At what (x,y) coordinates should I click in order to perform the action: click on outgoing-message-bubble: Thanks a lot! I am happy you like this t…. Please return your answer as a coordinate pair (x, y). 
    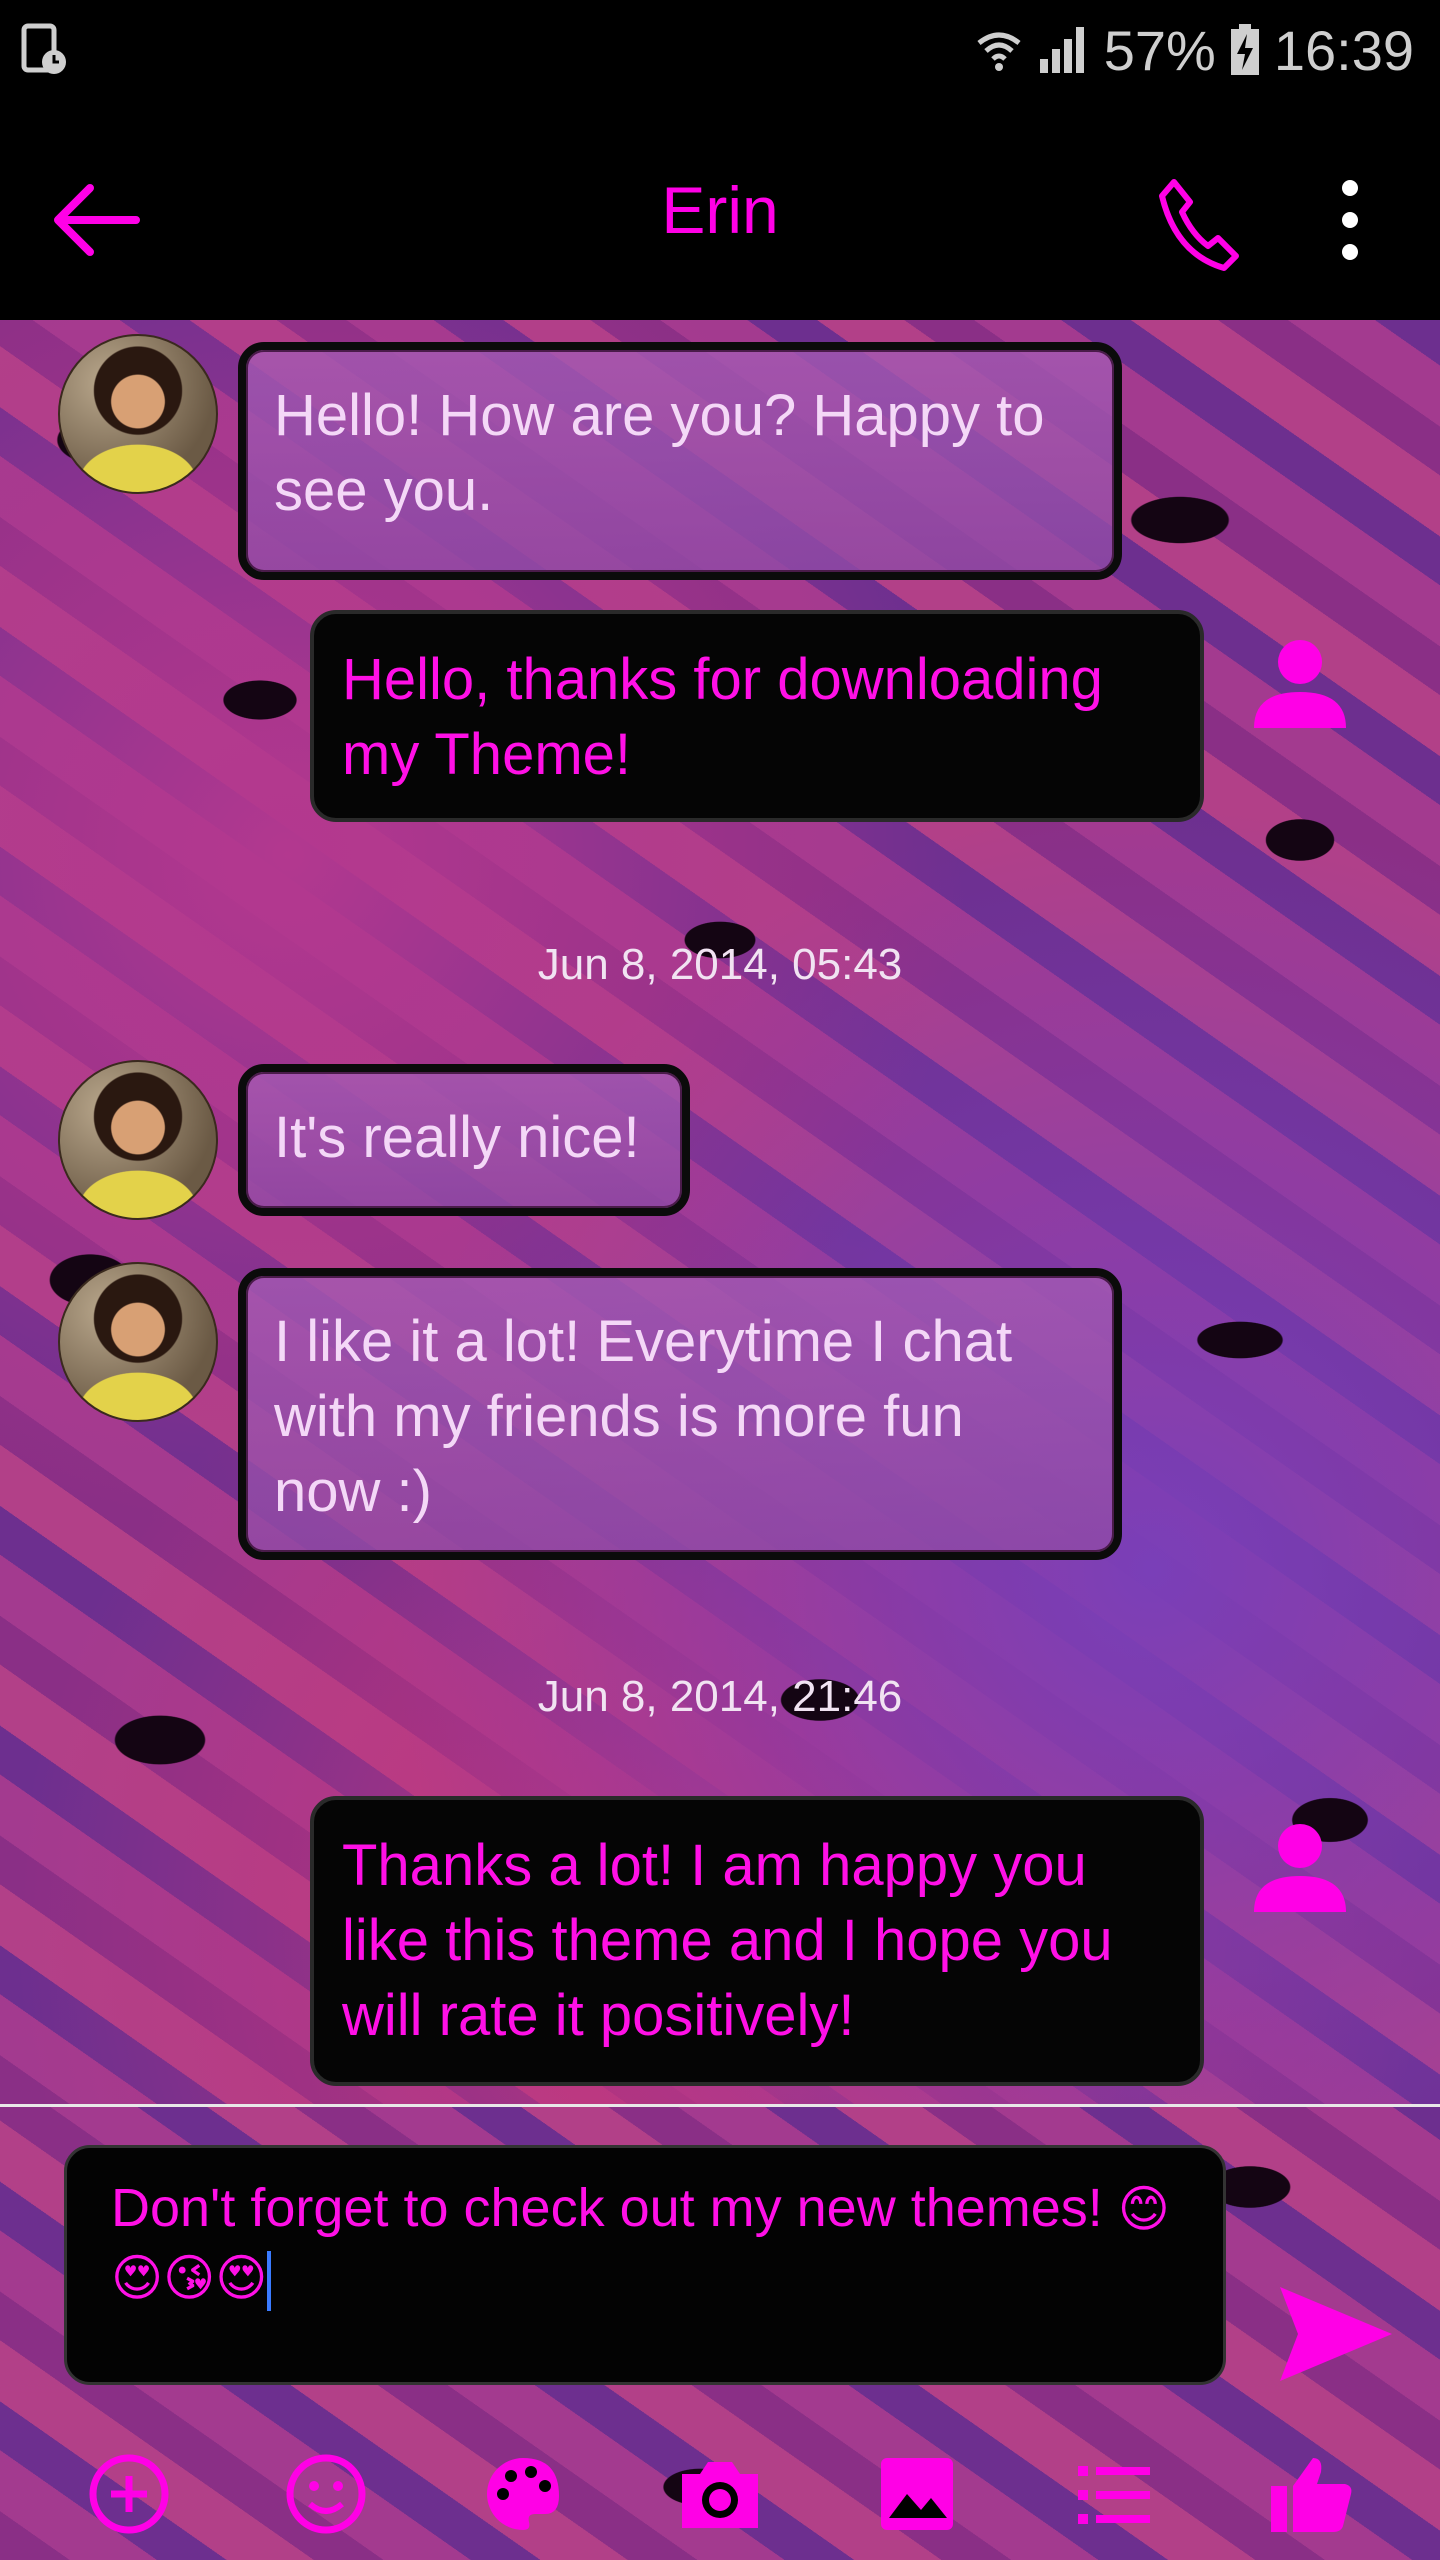
    Looking at the image, I should click on (757, 1941).